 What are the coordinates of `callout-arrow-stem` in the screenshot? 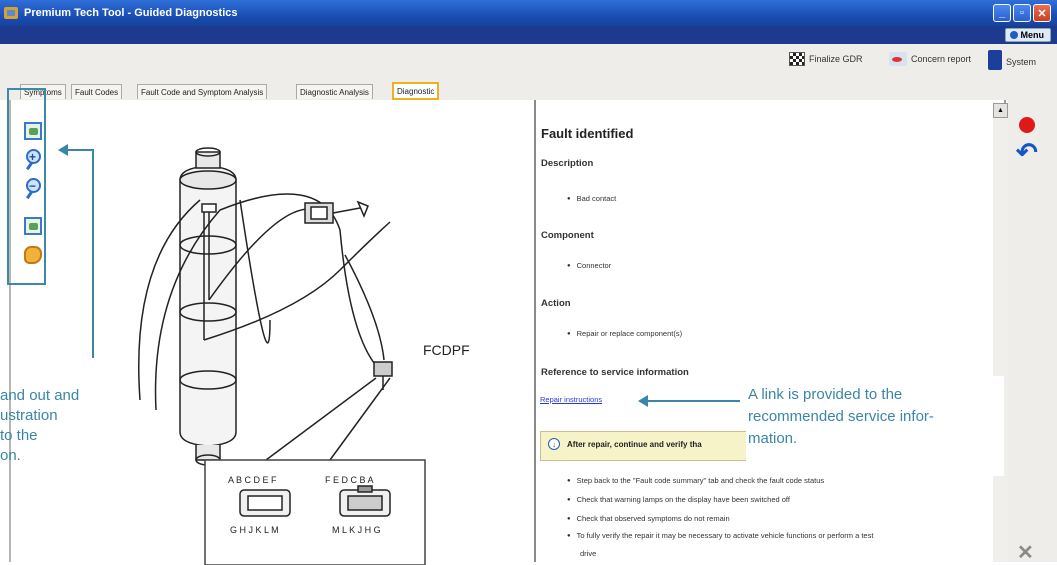 It's located at (93, 254).